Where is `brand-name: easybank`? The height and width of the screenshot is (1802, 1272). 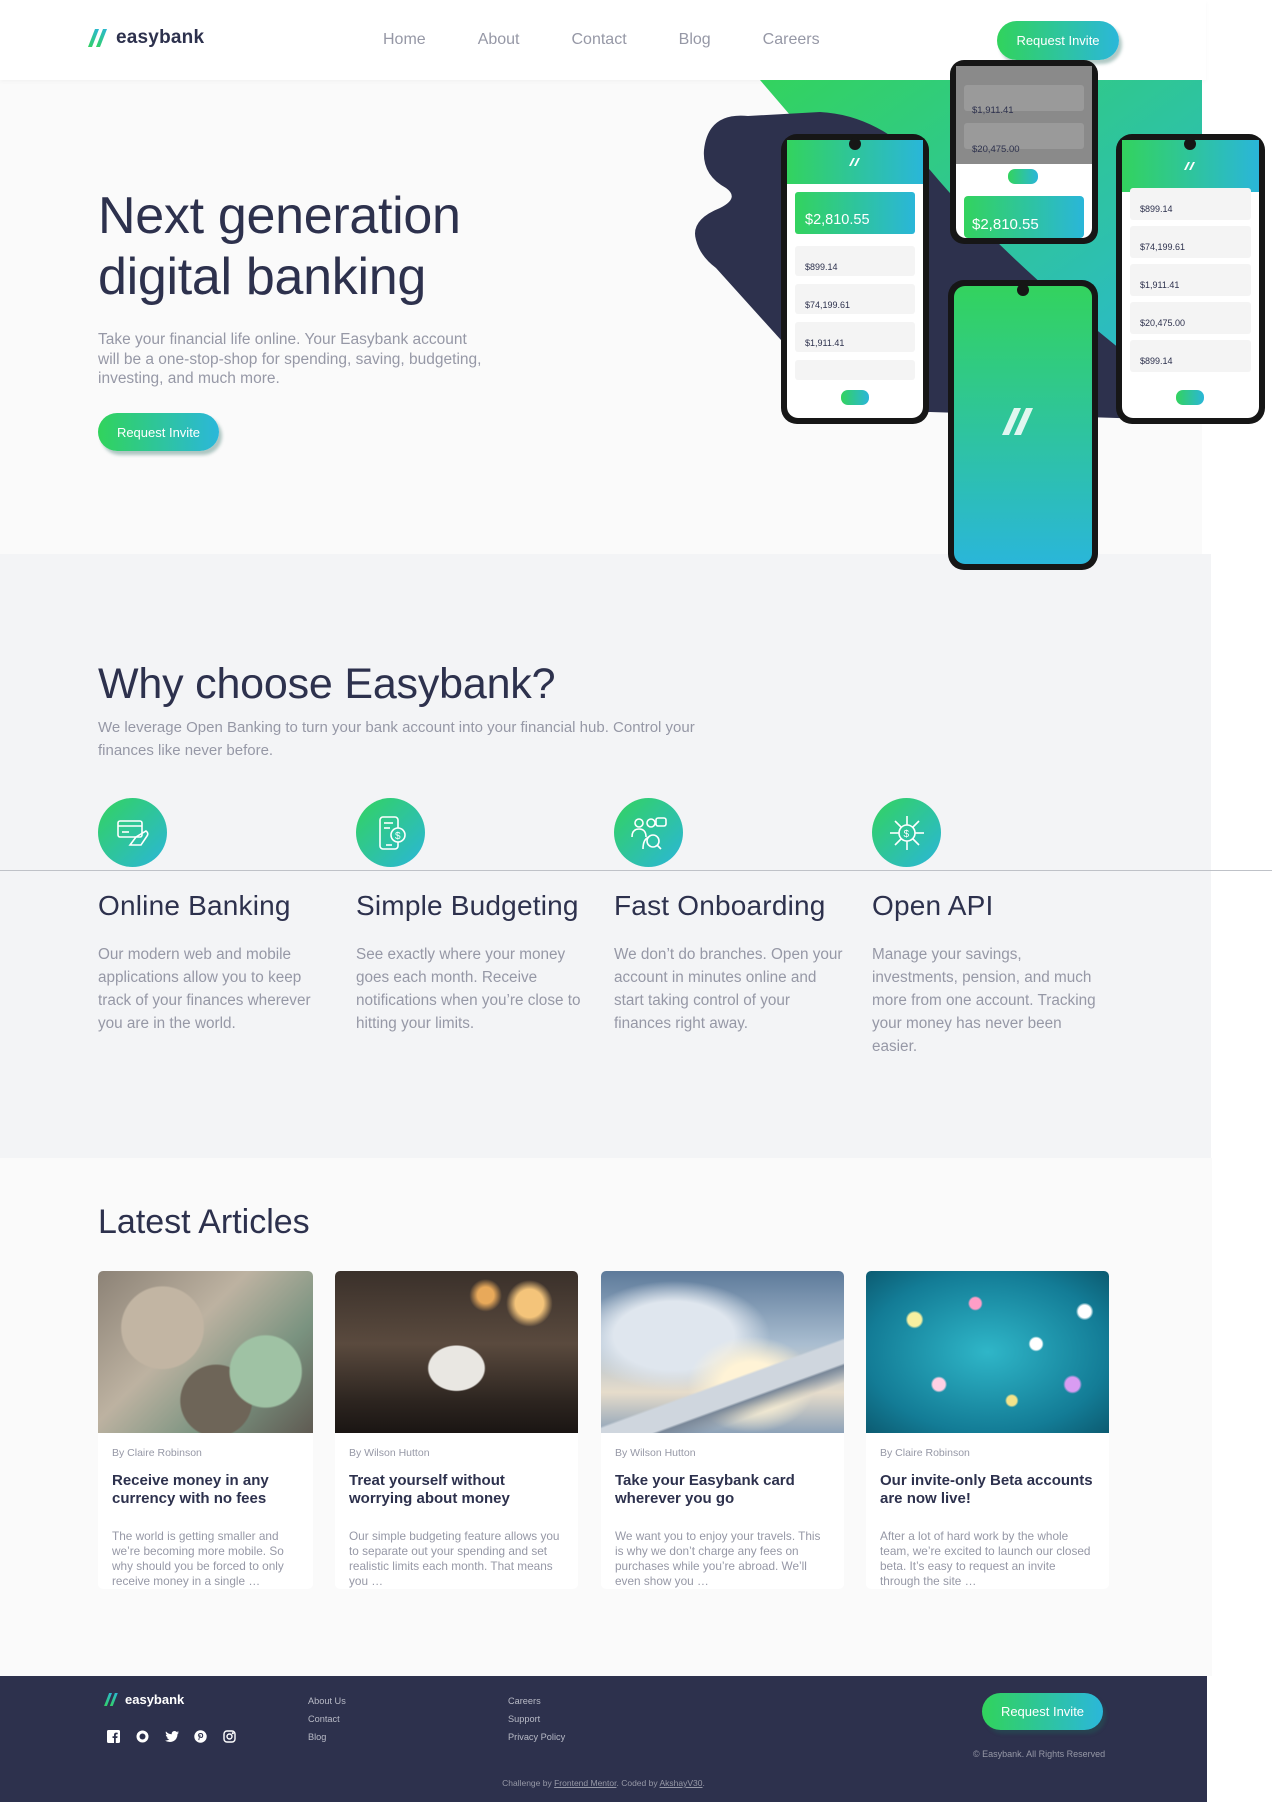 brand-name: easybank is located at coordinates (160, 37).